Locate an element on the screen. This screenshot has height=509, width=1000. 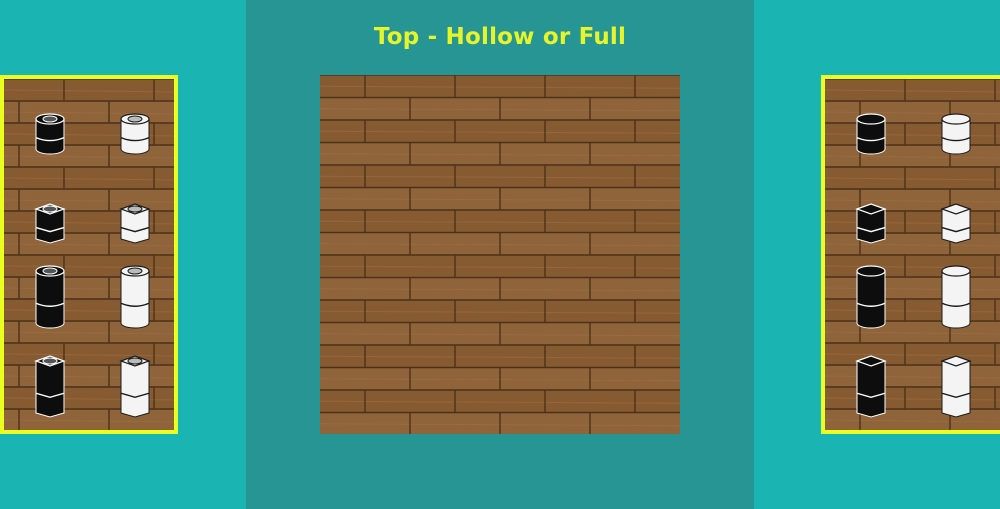
white-square-tall-hollow-piece is located at coordinates (135, 387).